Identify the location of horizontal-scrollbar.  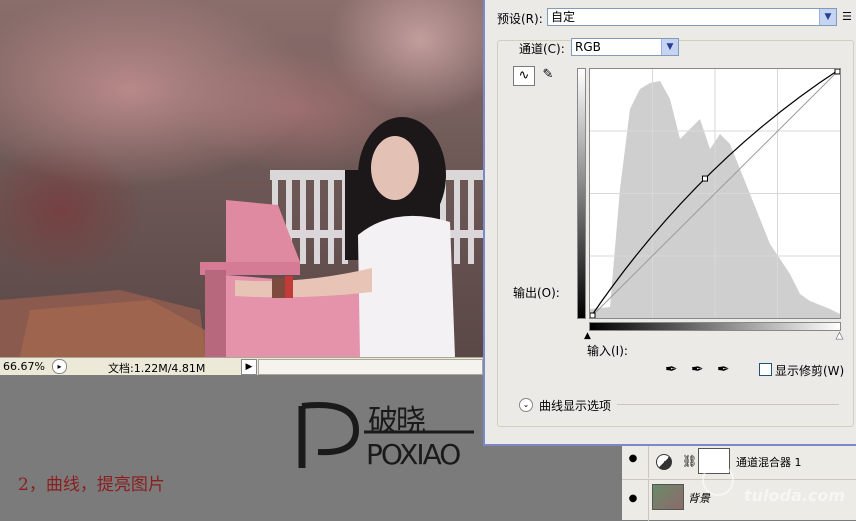
(370, 367).